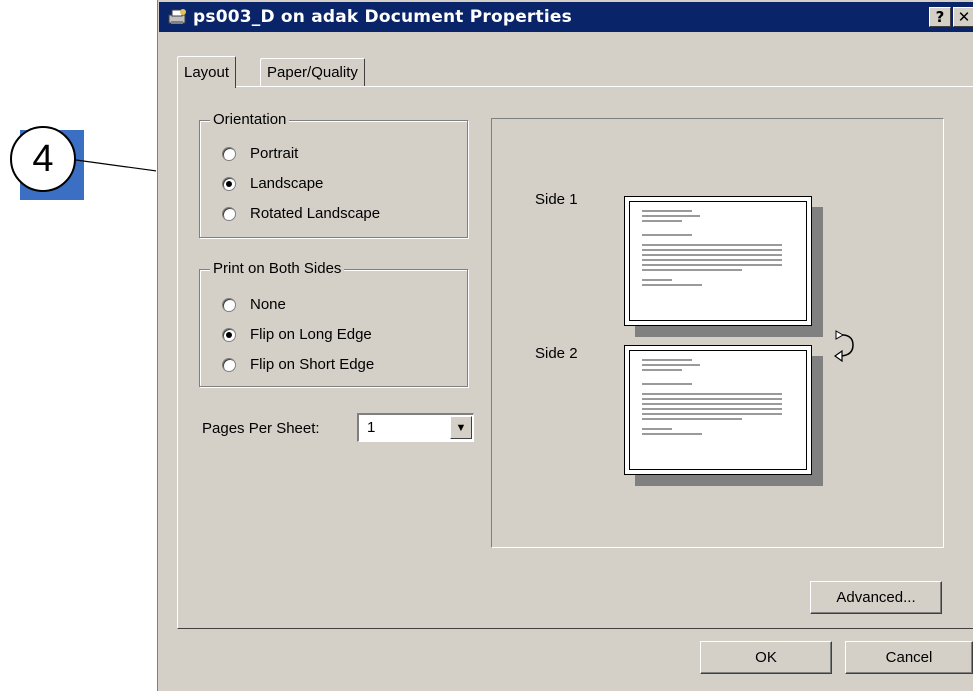 The image size is (973, 691). I want to click on radio-none: None, so click(254, 304).